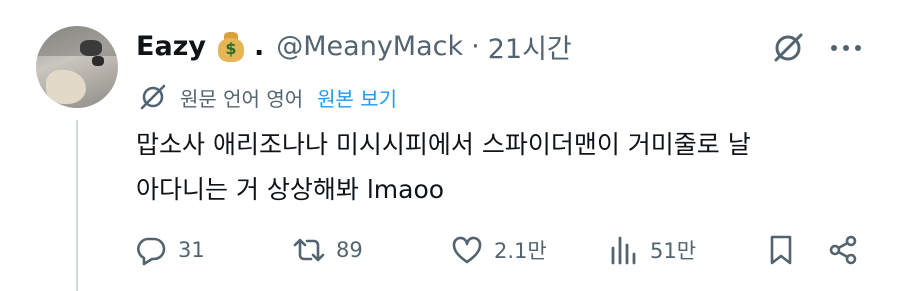 Image resolution: width=900 pixels, height=291 pixels. I want to click on tweet-text-line: 아다니는 거 상상해봐 lmaoo, so click(290, 189).